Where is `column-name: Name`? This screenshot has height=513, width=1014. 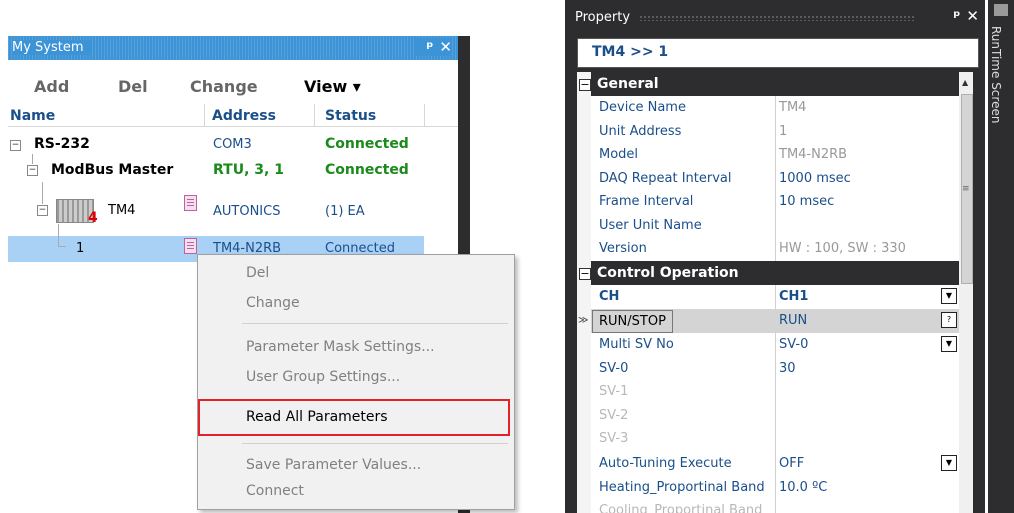
column-name: Name is located at coordinates (32, 116).